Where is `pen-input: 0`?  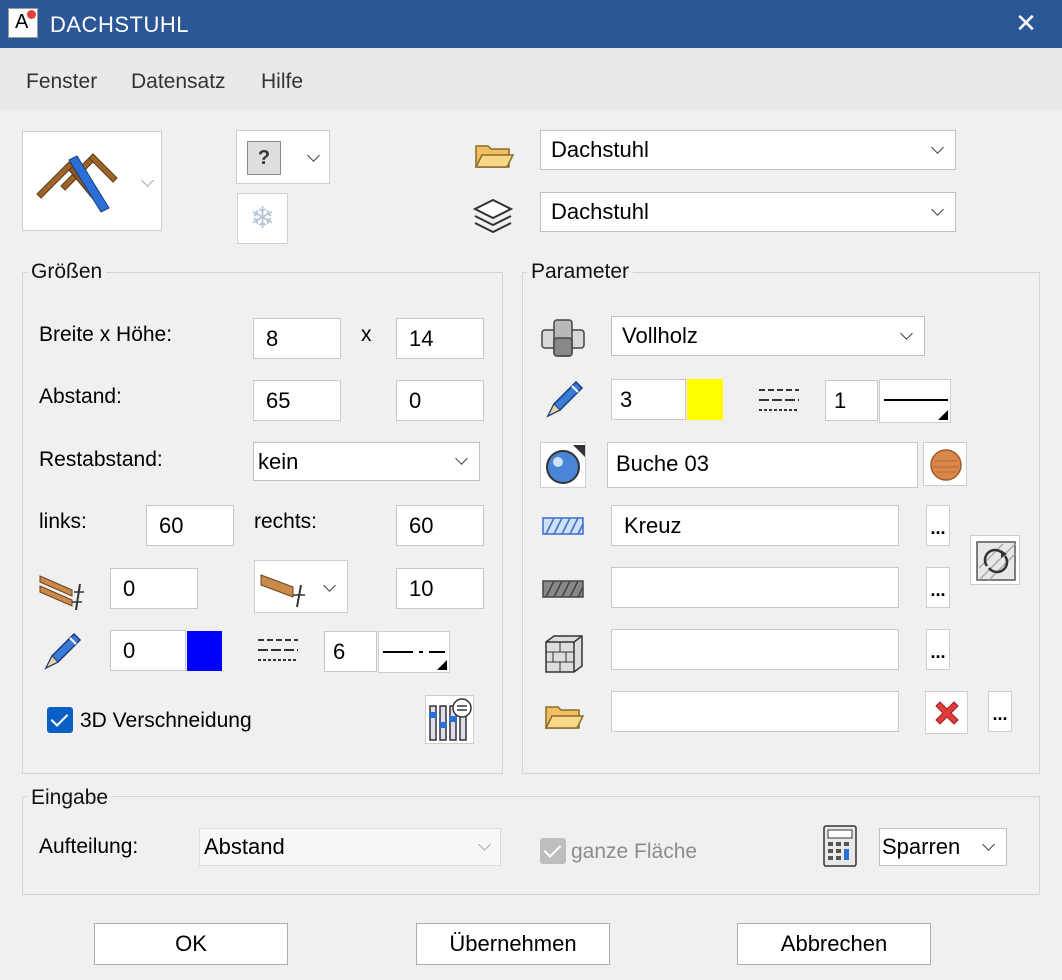
pen-input: 0 is located at coordinates (148, 650).